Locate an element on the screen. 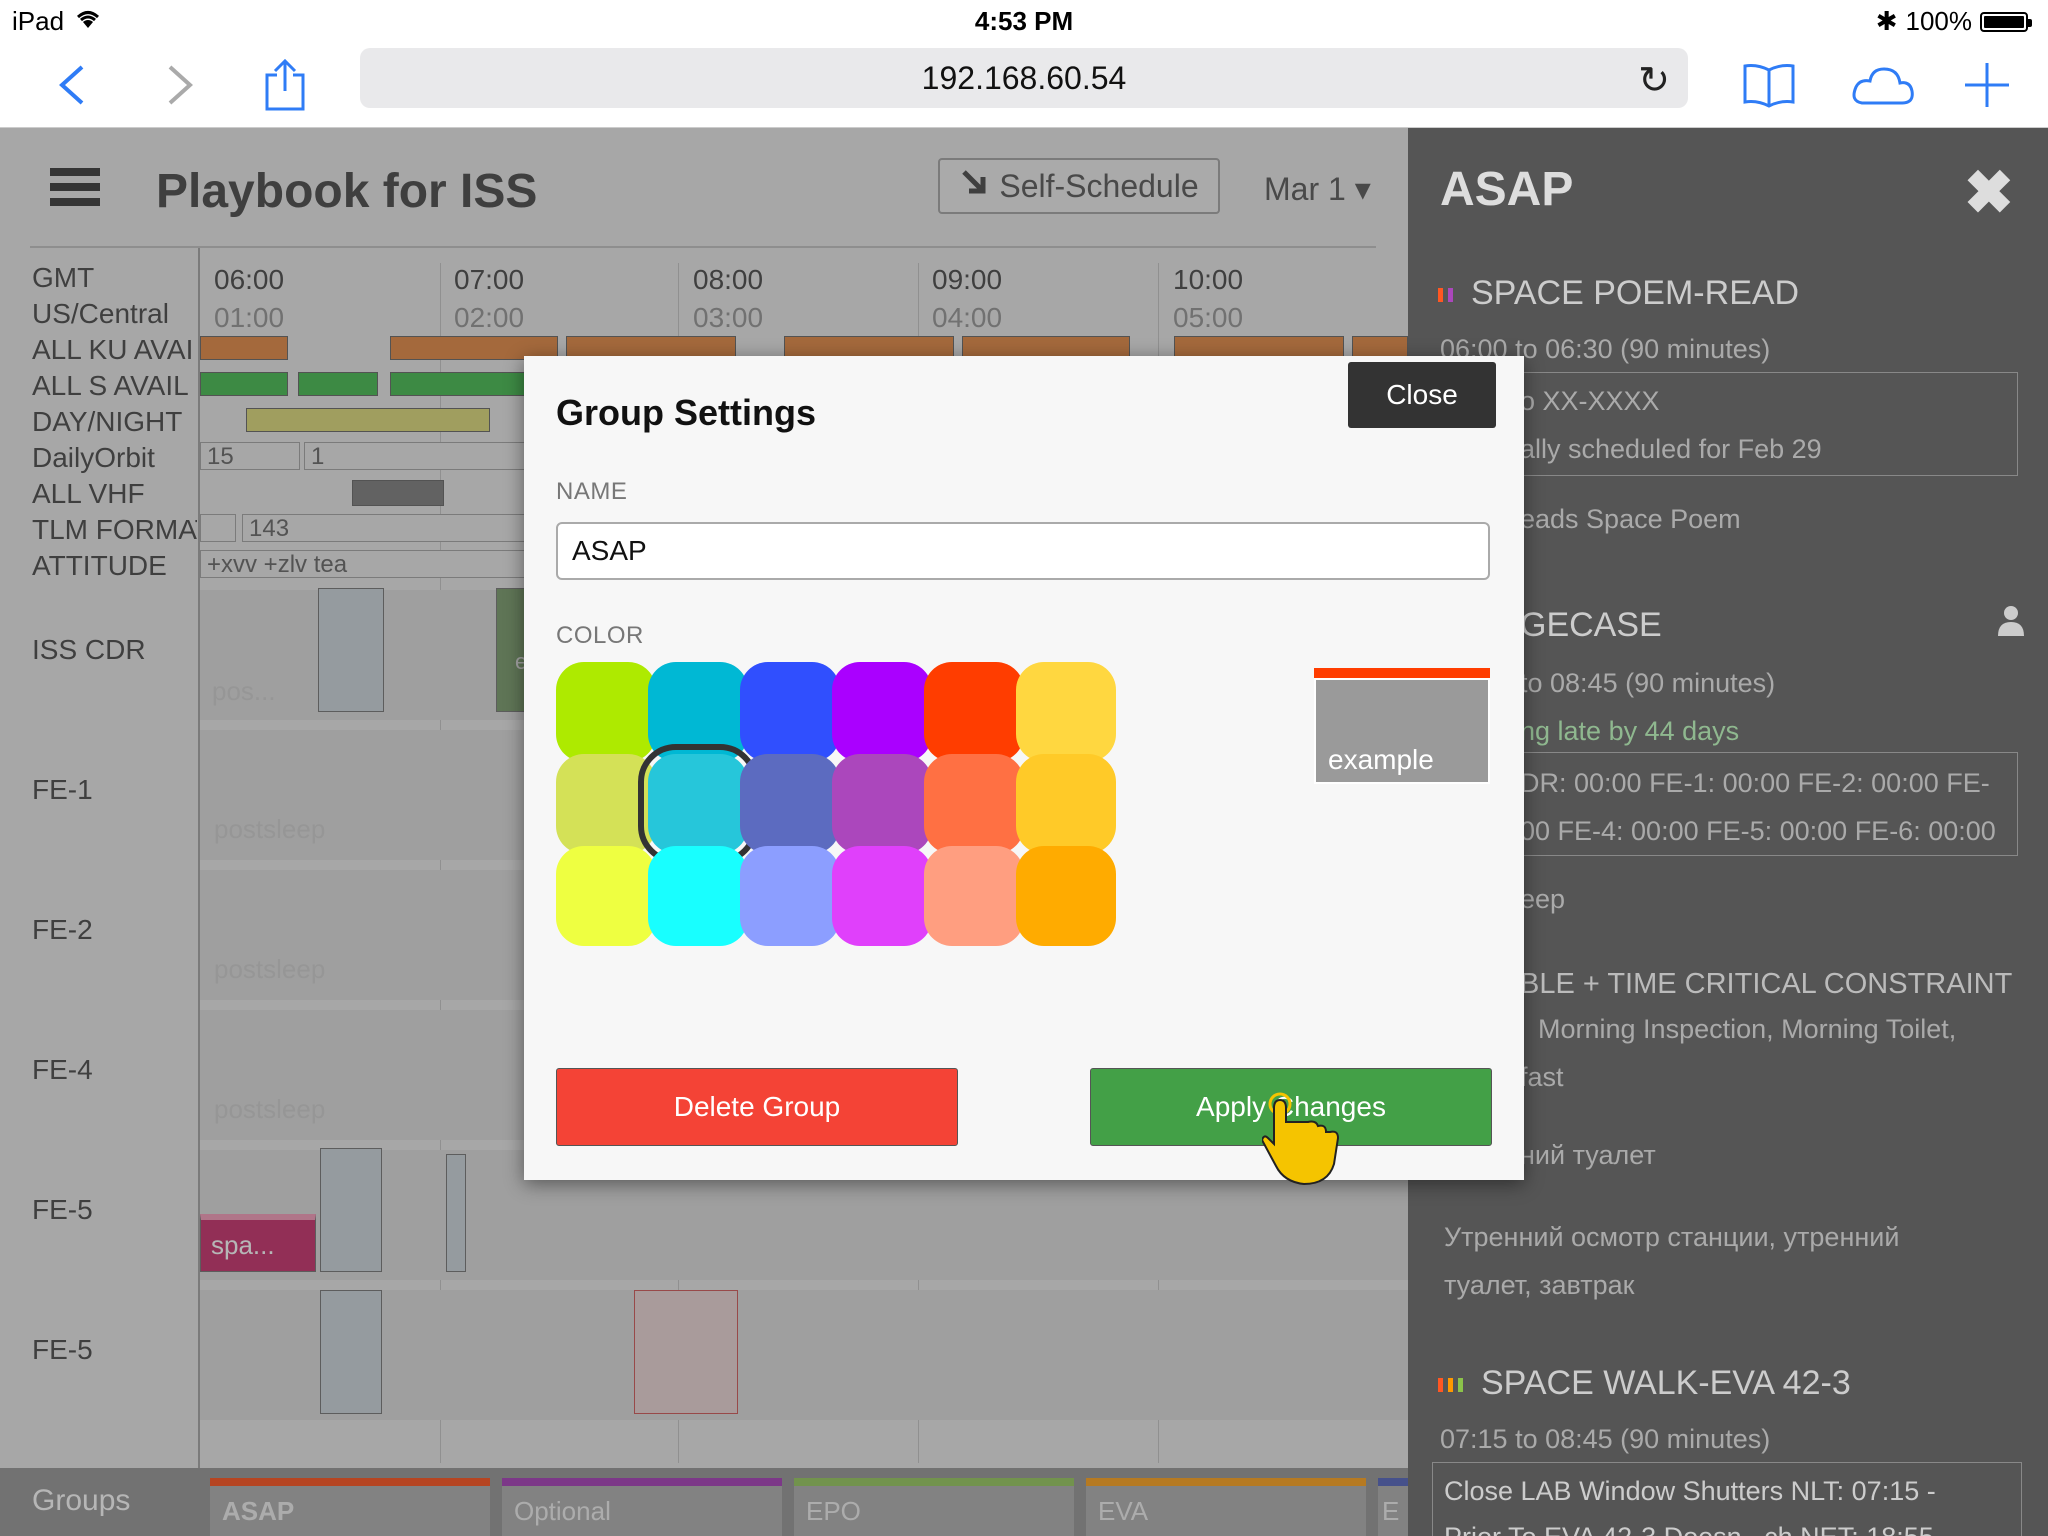 The height and width of the screenshot is (1536, 2048). clock: 4:53 PM is located at coordinates (1024, 21).